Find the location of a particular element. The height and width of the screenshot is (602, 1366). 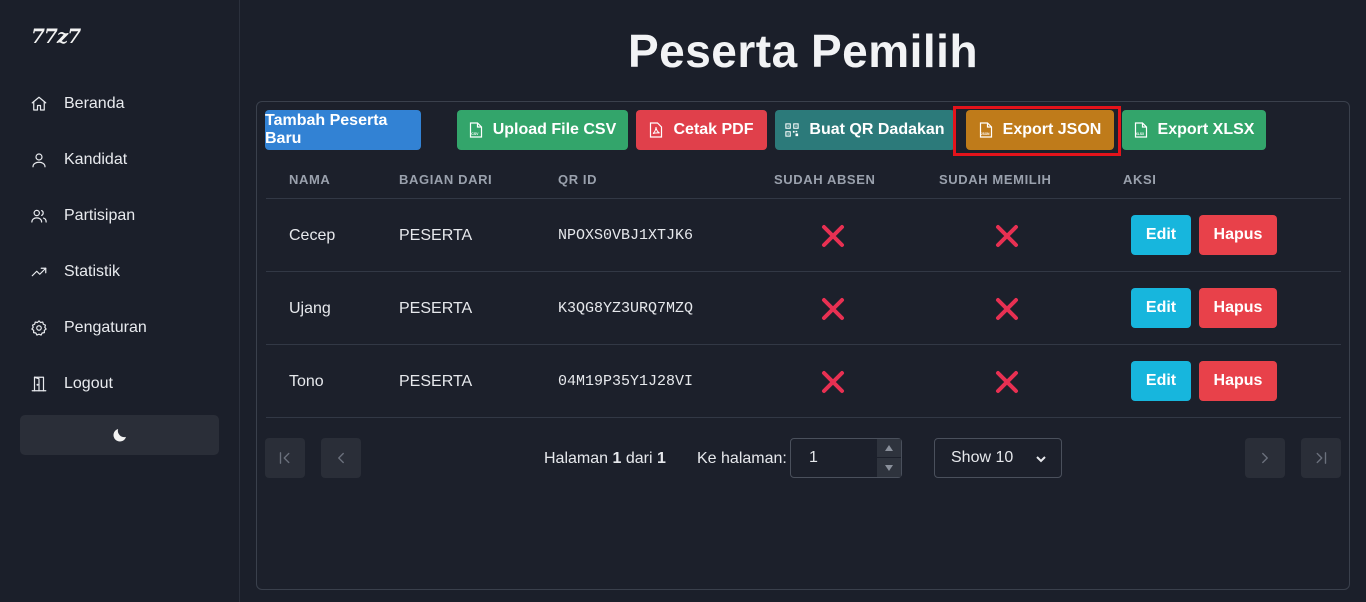

create-qr-label: Buat QR Dadakan is located at coordinates (877, 129).